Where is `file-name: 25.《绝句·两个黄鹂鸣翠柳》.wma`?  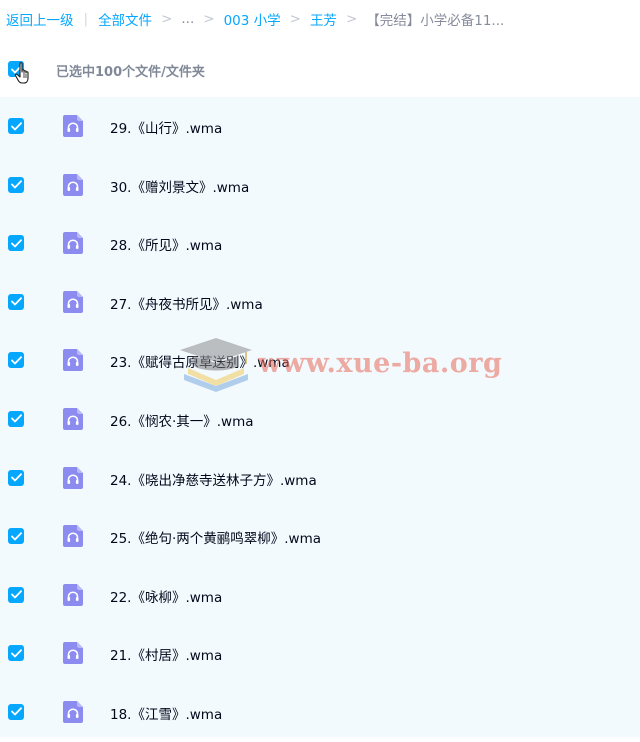 file-name: 25.《绝句·两个黄鹂鸣翠柳》.wma is located at coordinates (215, 537).